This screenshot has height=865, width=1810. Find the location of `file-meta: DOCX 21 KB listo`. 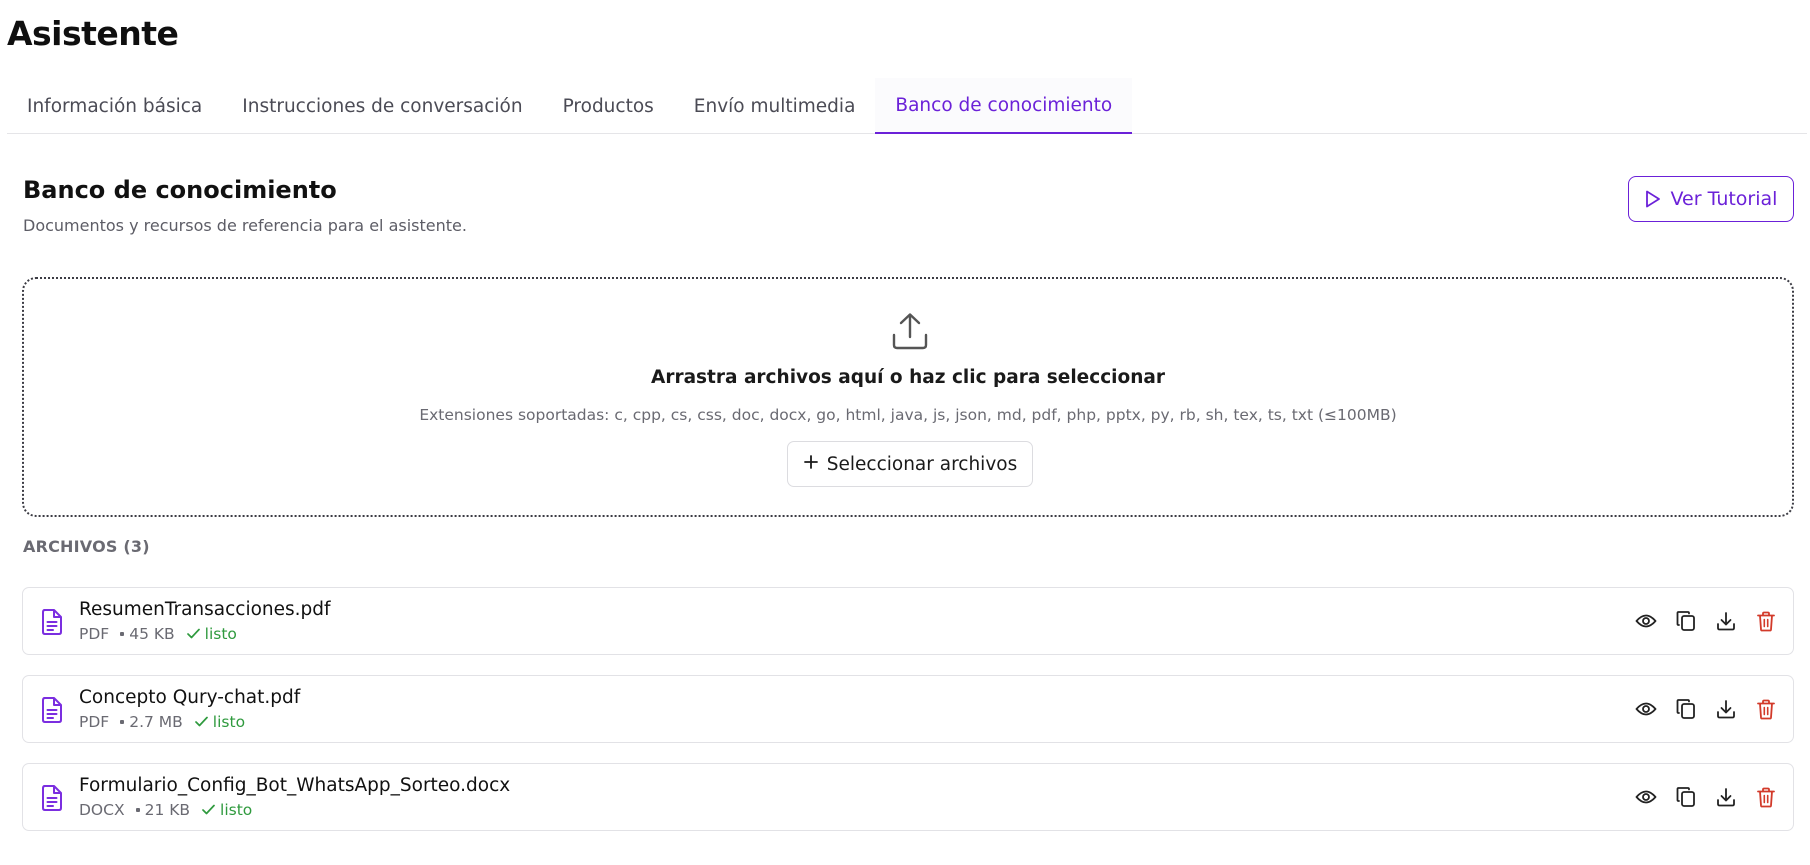

file-meta: DOCX 21 KB listo is located at coordinates (165, 810).